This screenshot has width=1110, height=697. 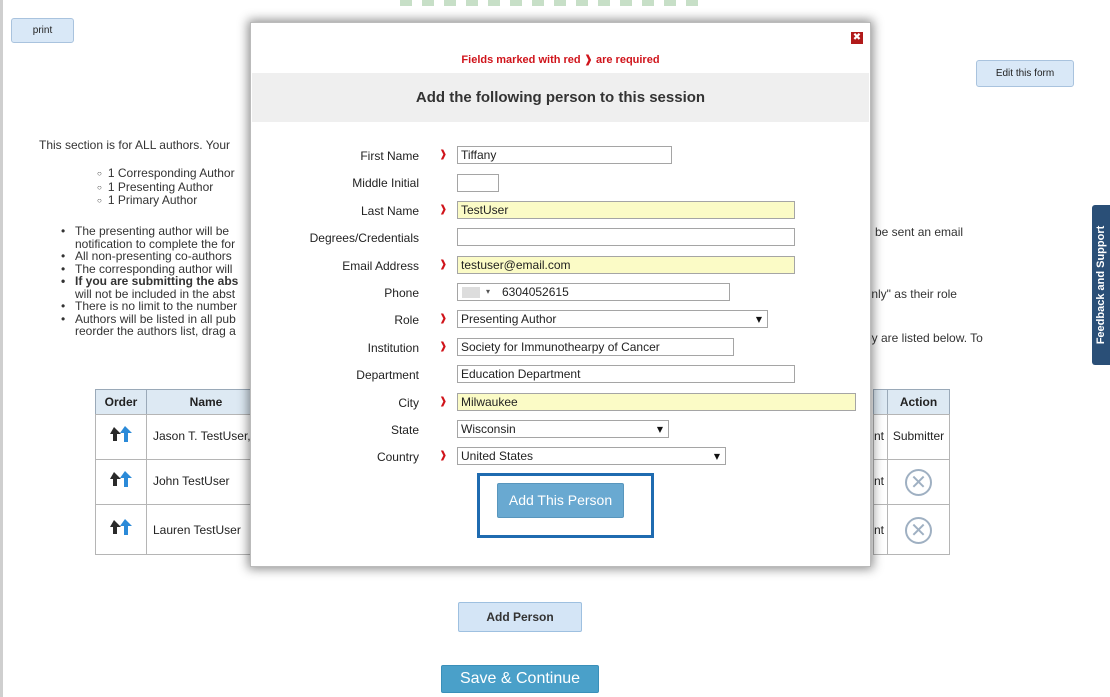 What do you see at coordinates (612, 319) in the screenshot?
I see `role-select: Presenting Author` at bounding box center [612, 319].